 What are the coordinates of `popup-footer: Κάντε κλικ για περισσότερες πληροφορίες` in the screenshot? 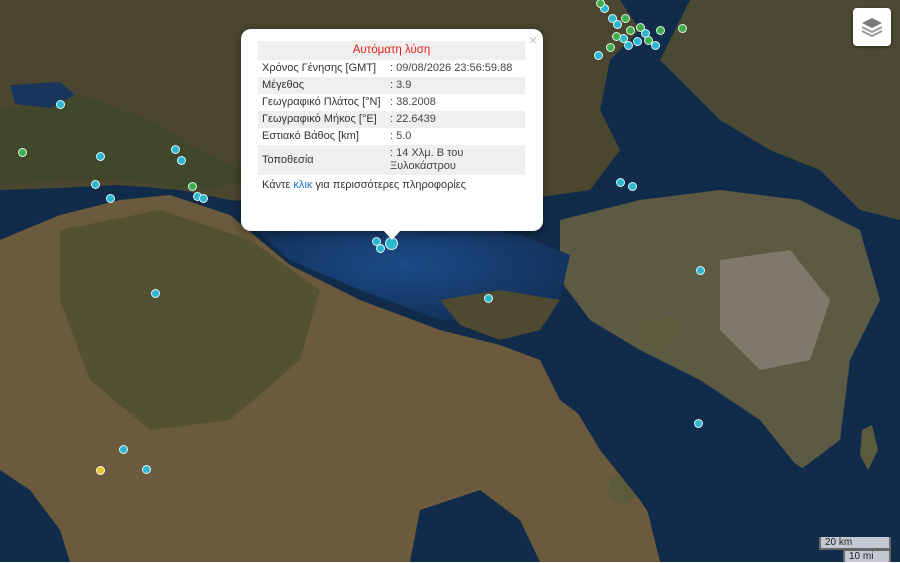 It's located at (391, 184).